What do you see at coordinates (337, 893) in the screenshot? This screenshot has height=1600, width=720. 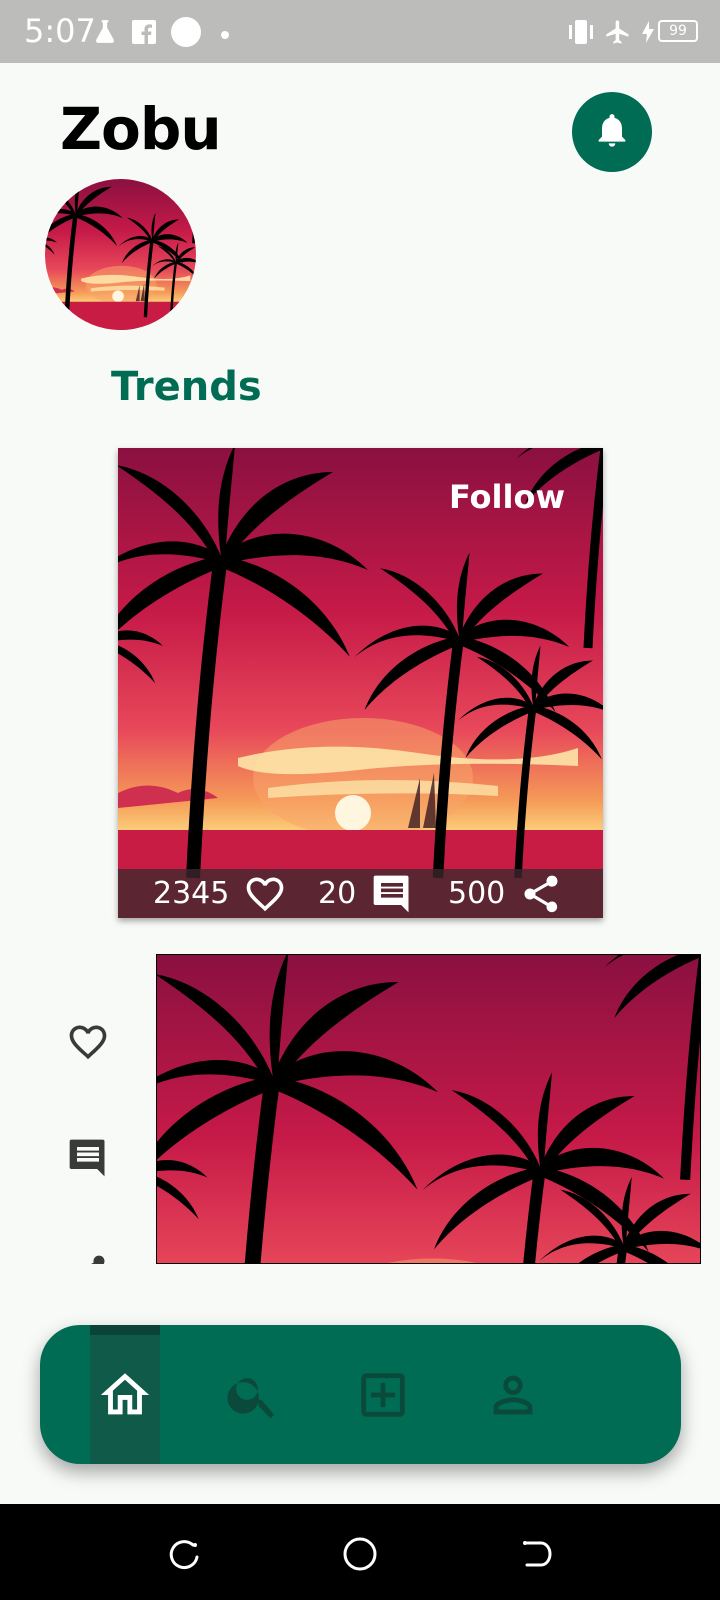 I see `comment-count: 20` at bounding box center [337, 893].